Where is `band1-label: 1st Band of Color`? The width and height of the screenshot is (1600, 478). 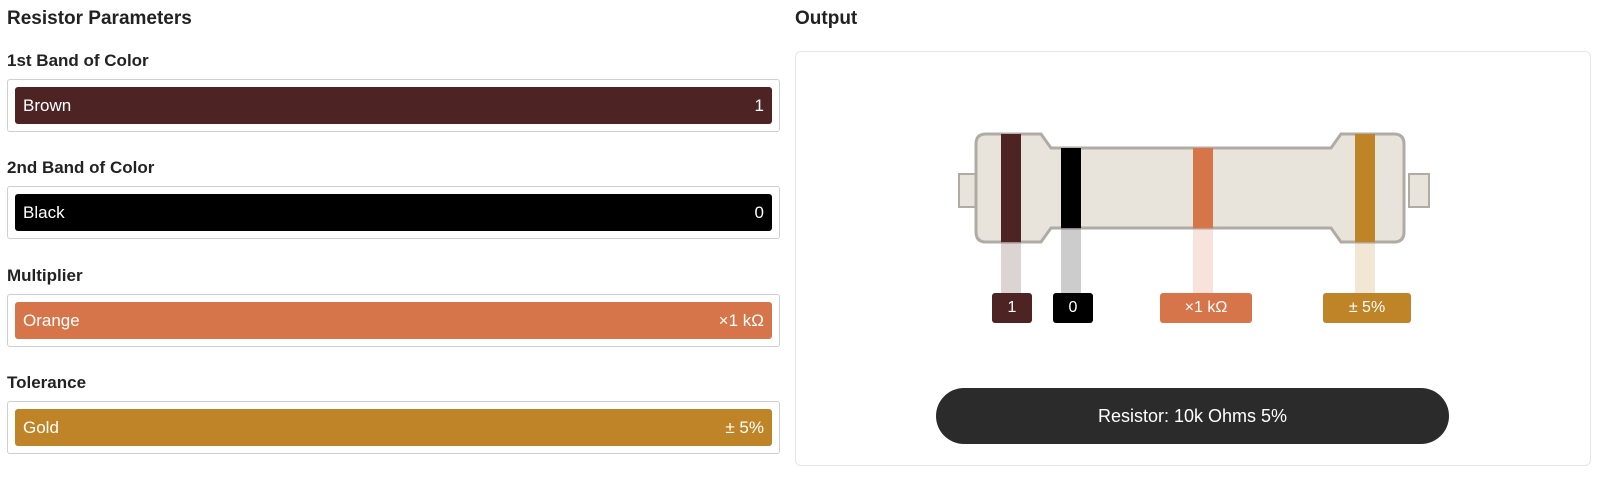
band1-label: 1st Band of Color is located at coordinates (78, 60).